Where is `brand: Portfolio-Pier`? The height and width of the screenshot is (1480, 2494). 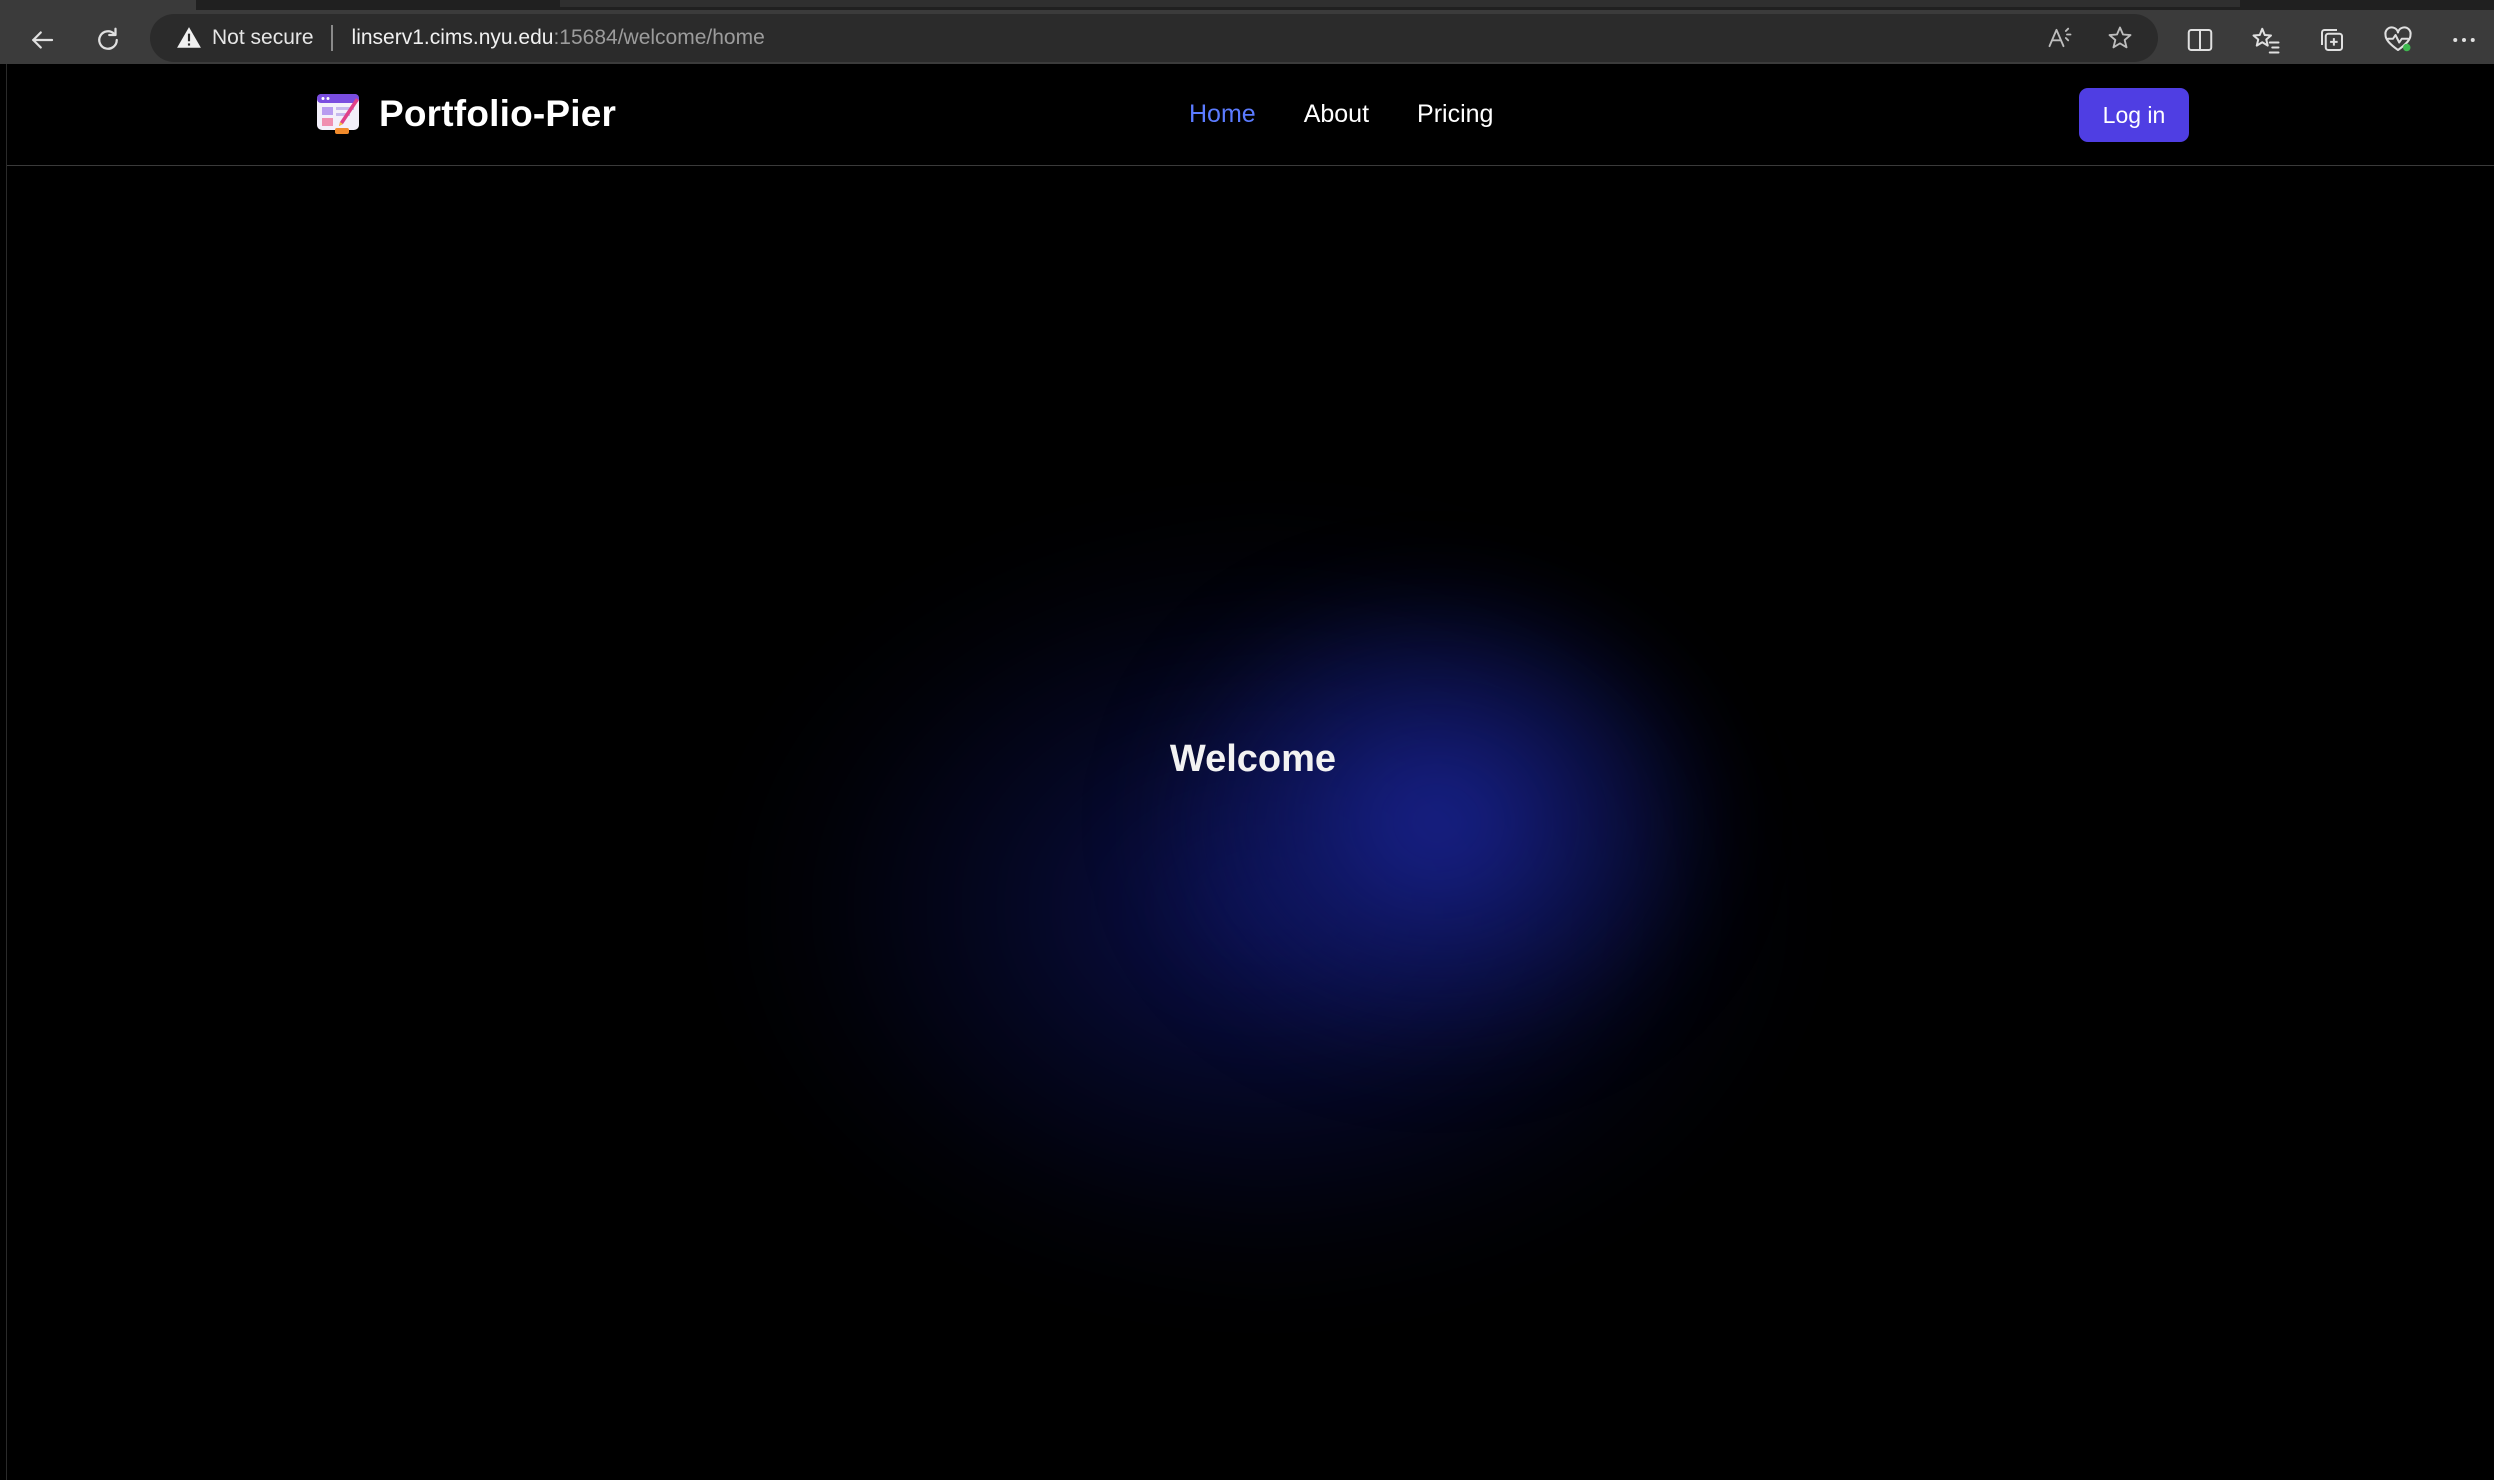
brand: Portfolio-Pier is located at coordinates (465, 114).